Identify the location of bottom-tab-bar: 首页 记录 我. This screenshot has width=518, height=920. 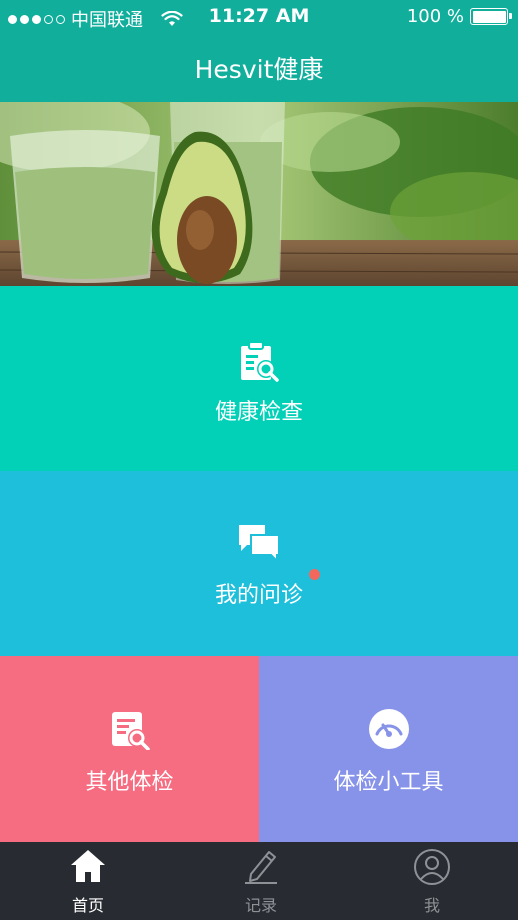
(259, 881).